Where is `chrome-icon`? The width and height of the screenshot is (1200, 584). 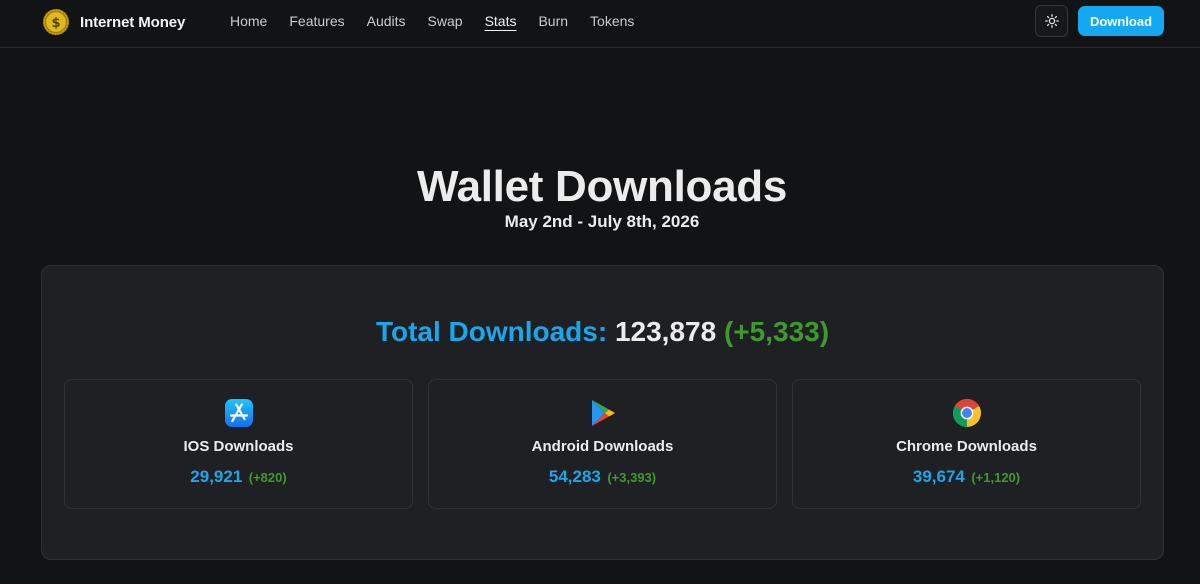 chrome-icon is located at coordinates (966, 413).